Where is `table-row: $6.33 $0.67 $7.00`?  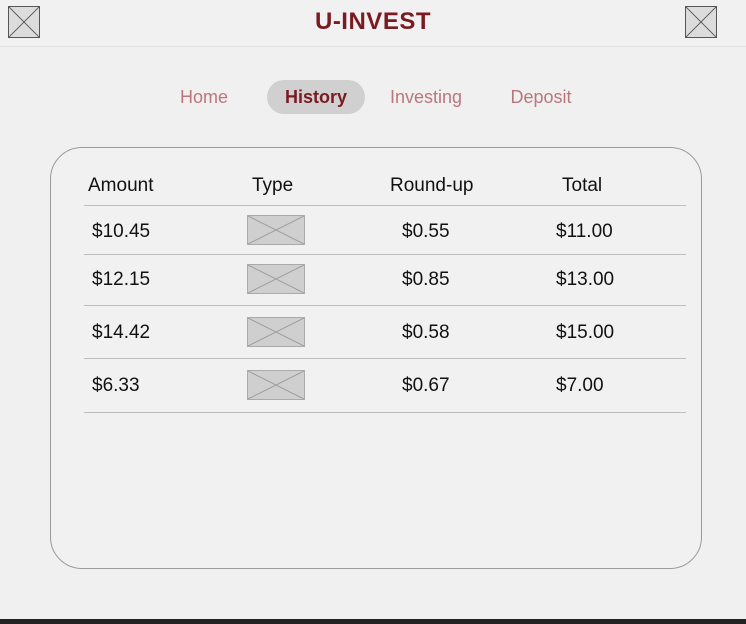
table-row: $6.33 $0.67 $7.00 is located at coordinates (385, 385).